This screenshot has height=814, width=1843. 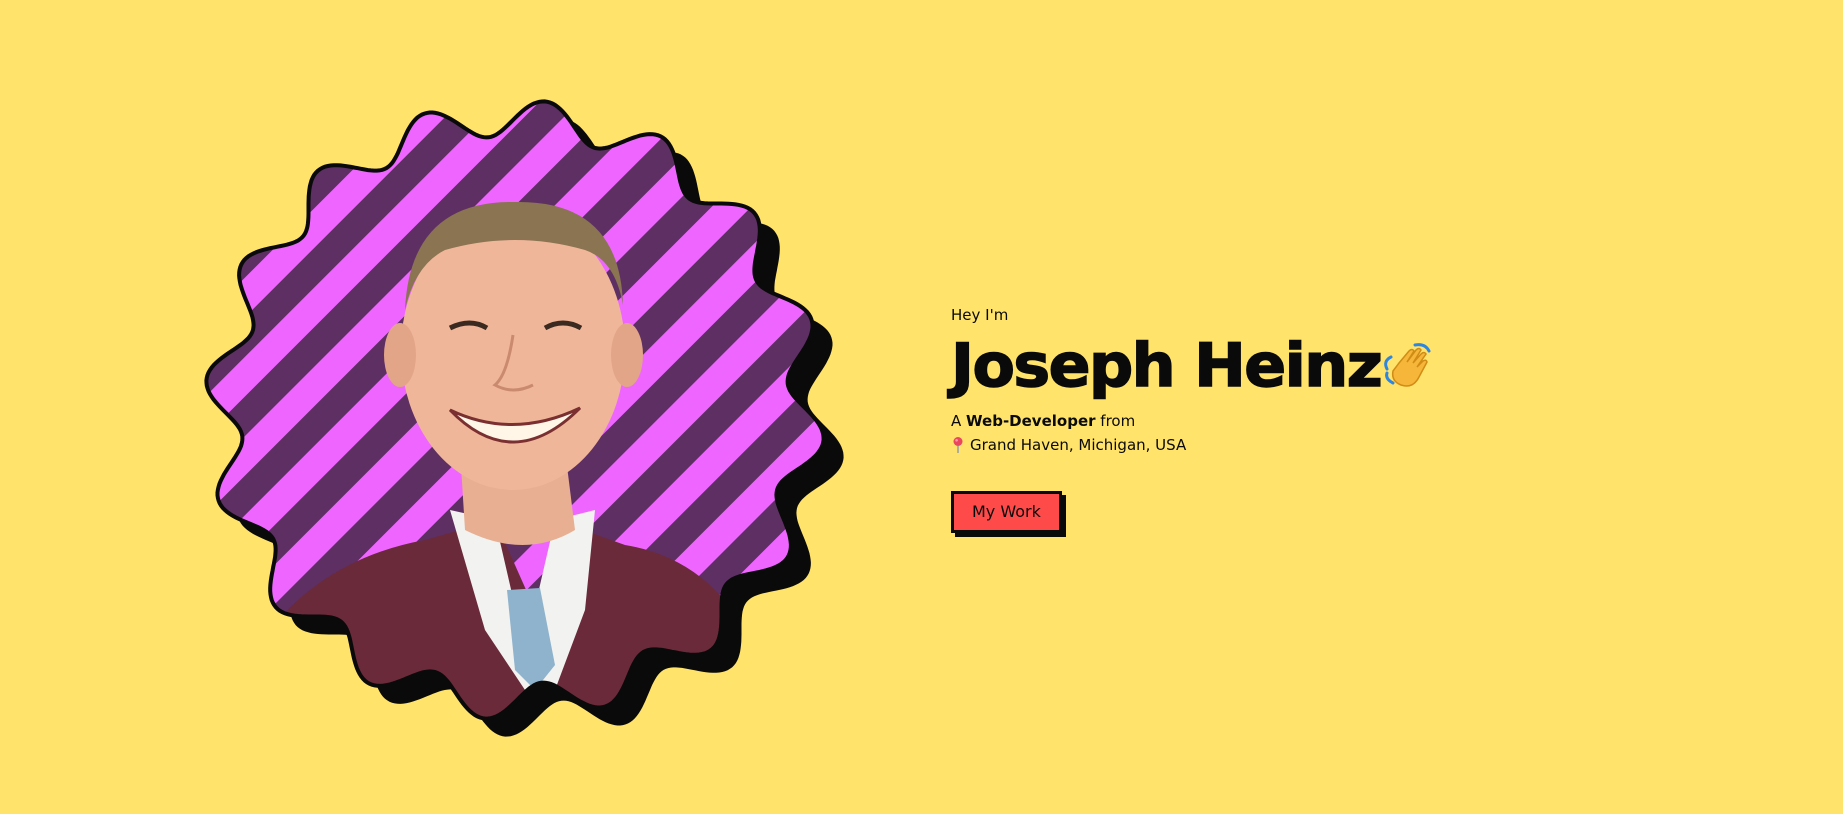 What do you see at coordinates (1115, 421) in the screenshot?
I see `tagline-suffix: from` at bounding box center [1115, 421].